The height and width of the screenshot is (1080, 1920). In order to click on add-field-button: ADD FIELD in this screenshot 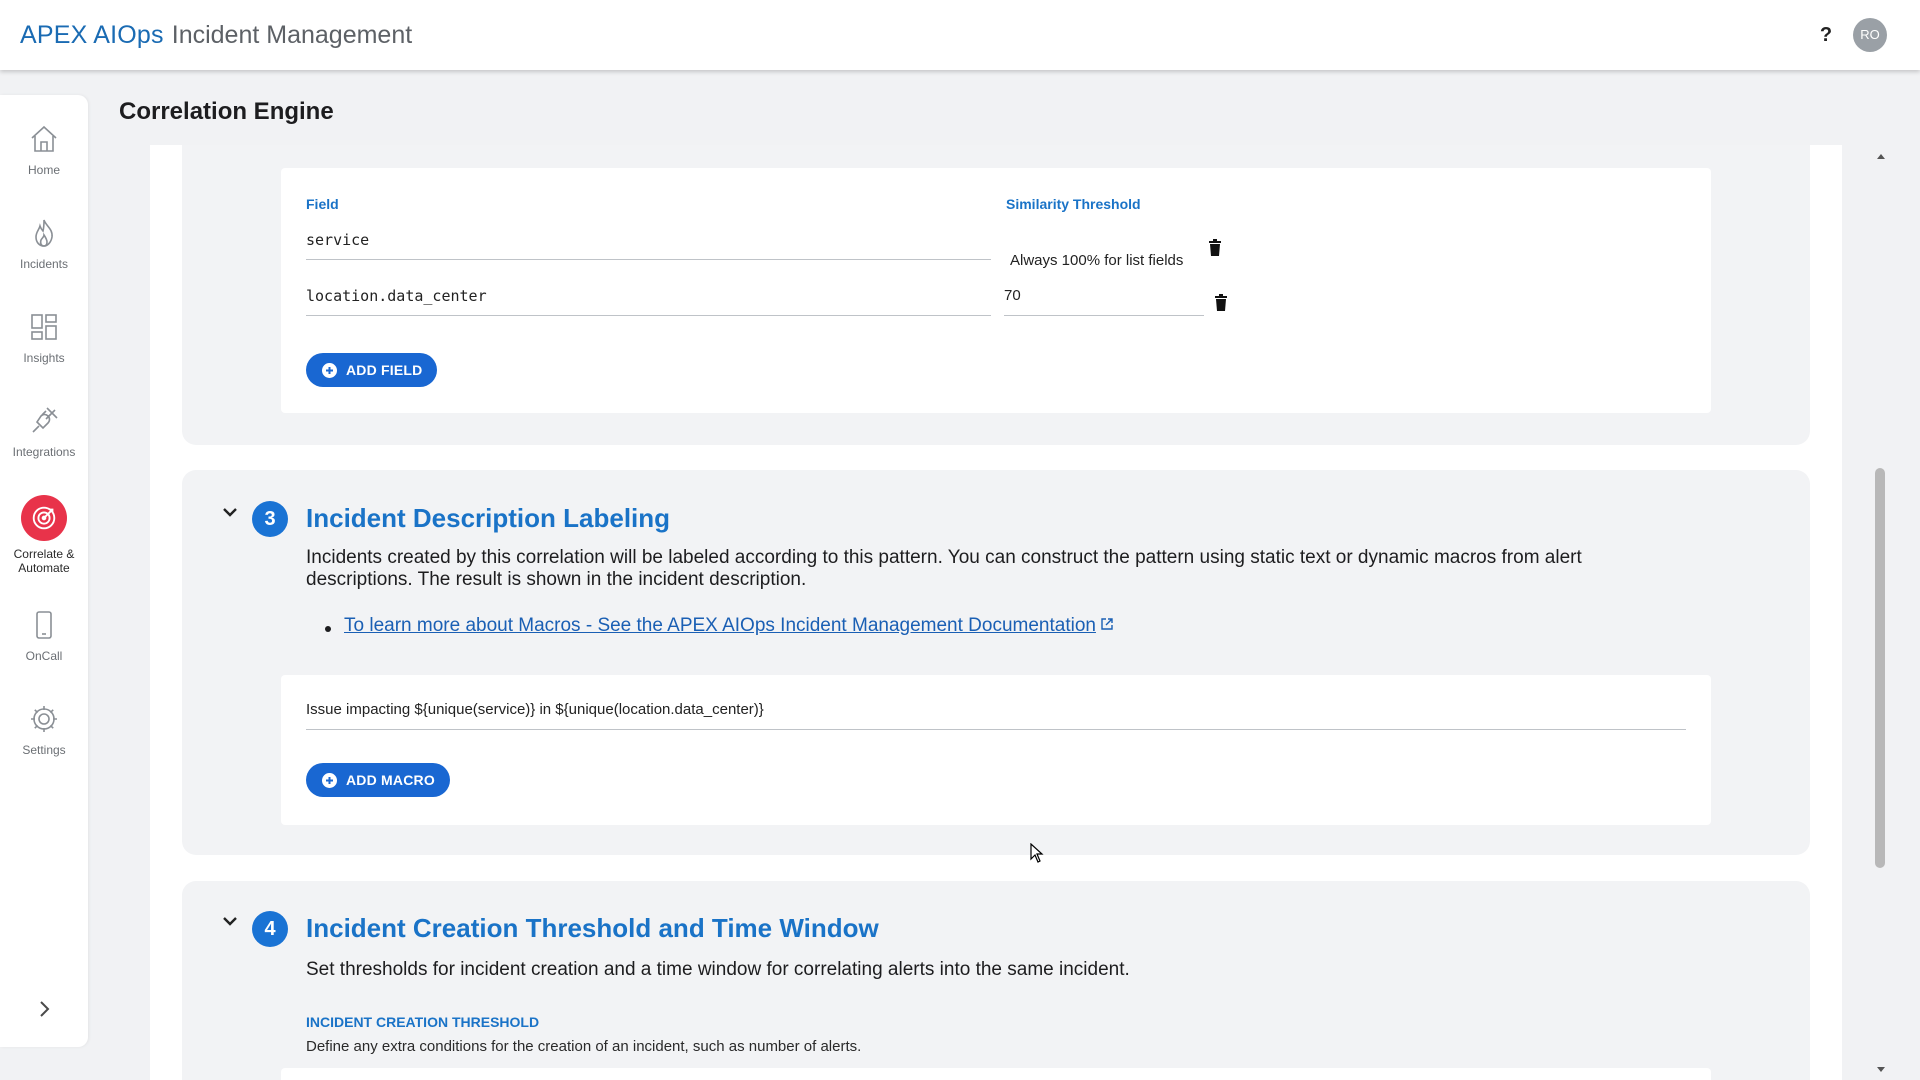, I will do `click(372, 370)`.